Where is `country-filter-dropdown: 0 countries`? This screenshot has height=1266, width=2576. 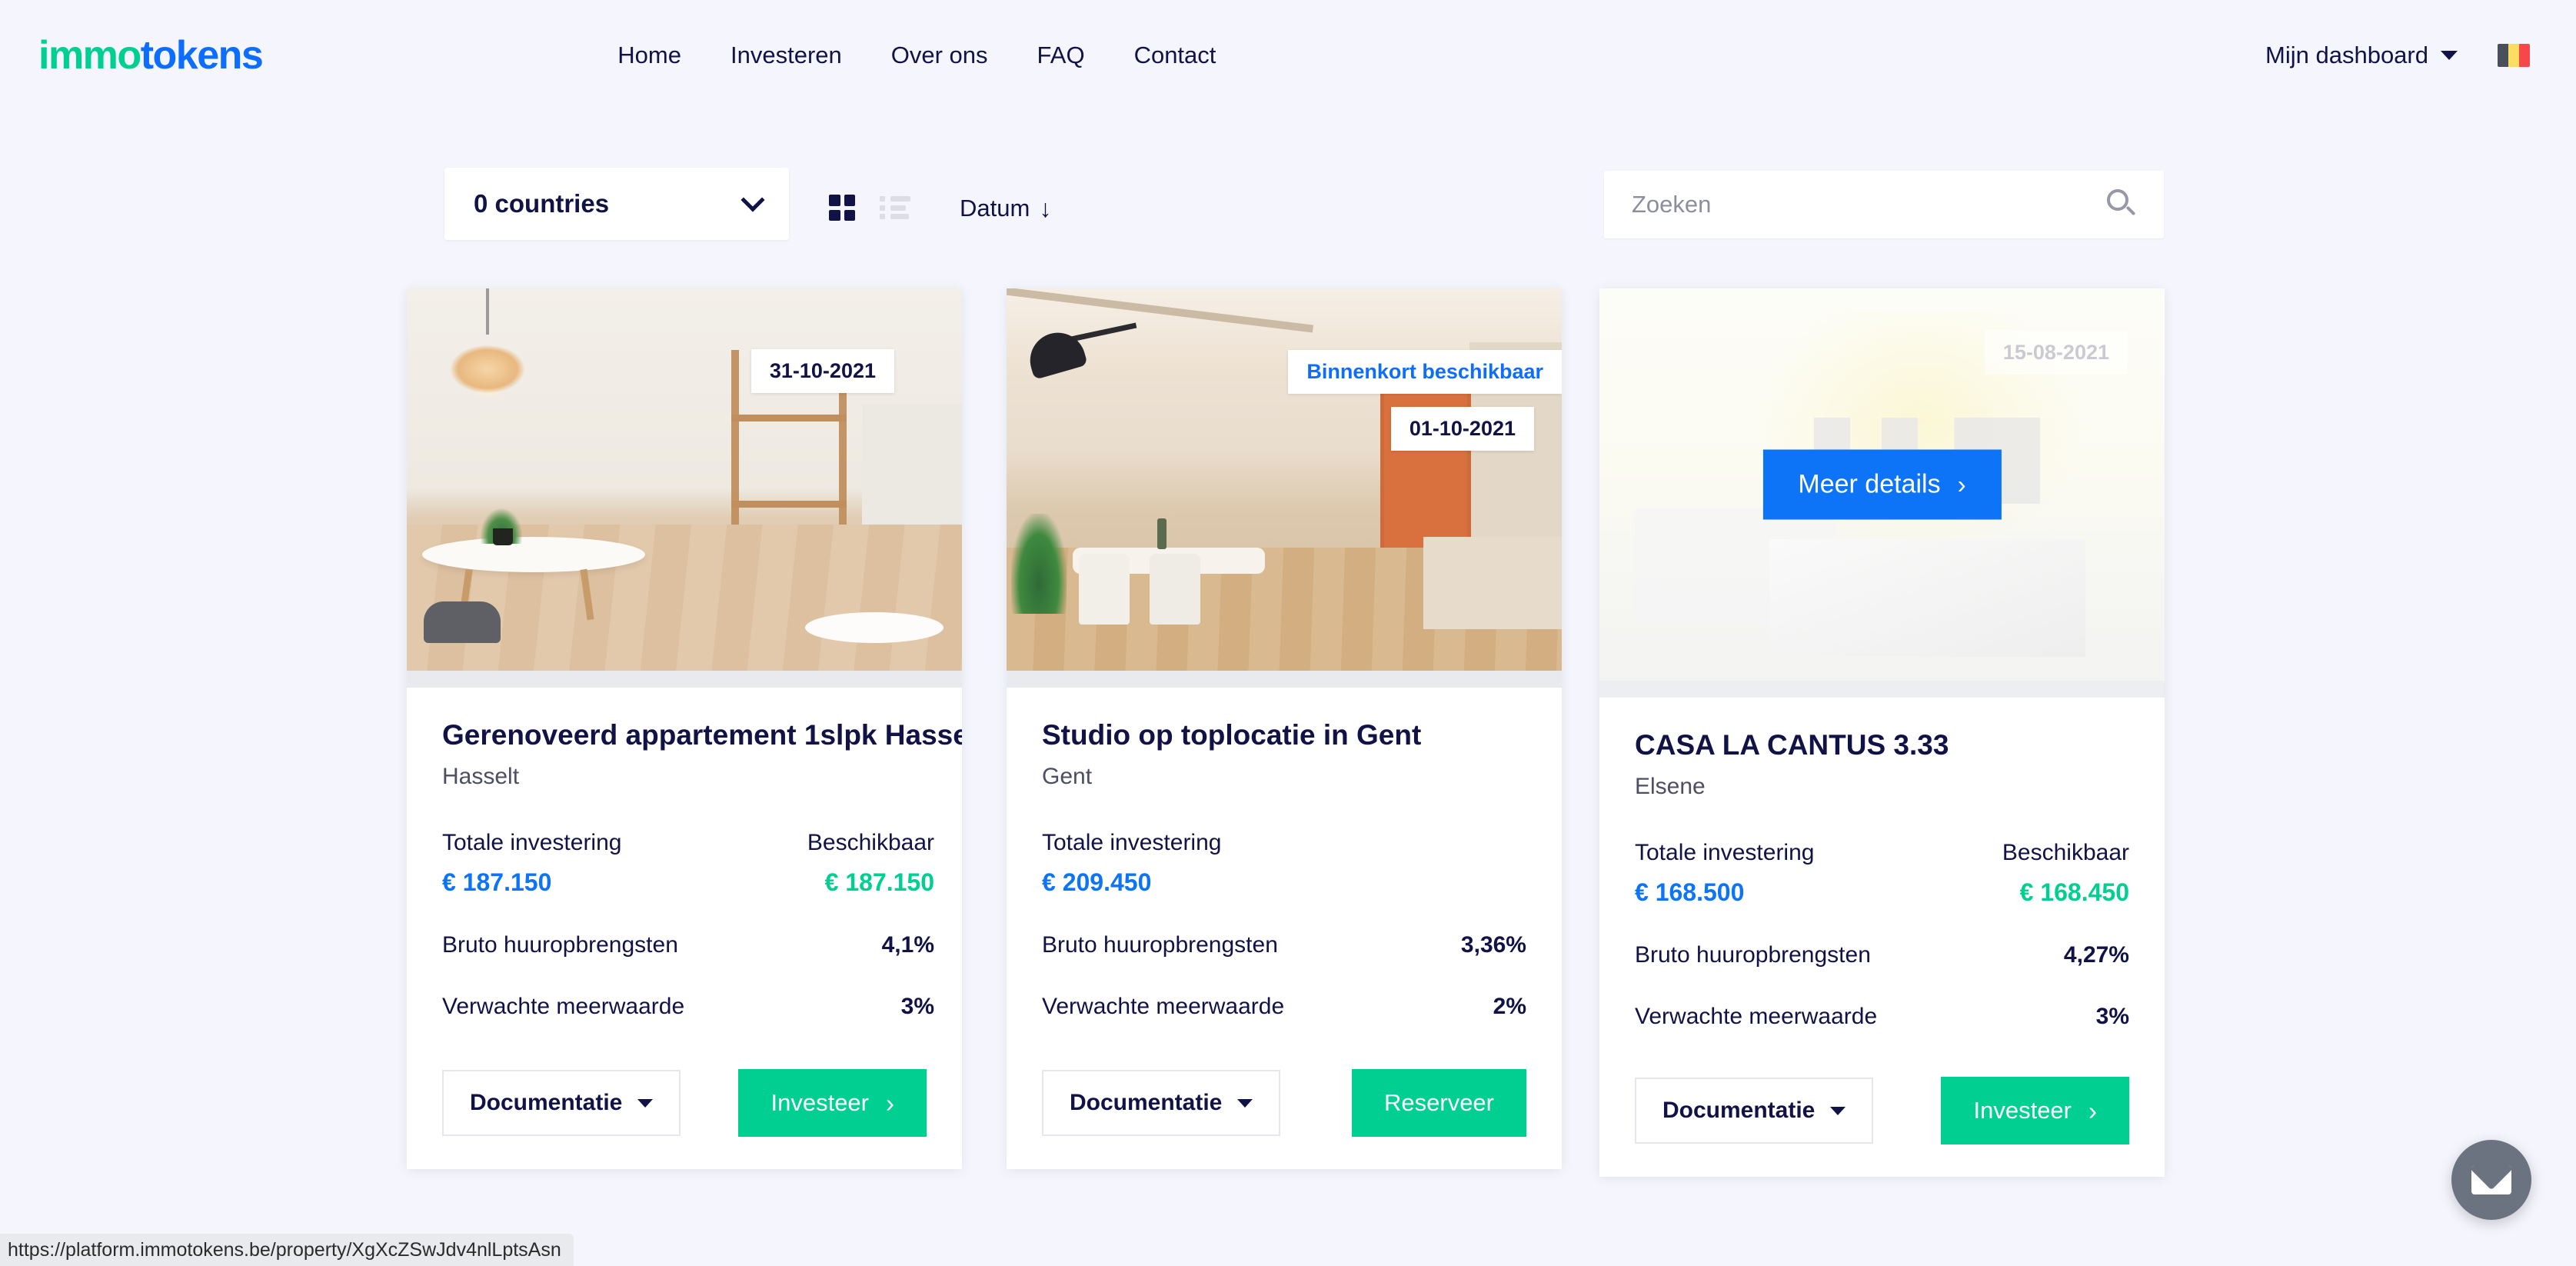
country-filter-dropdown: 0 countries is located at coordinates (616, 204).